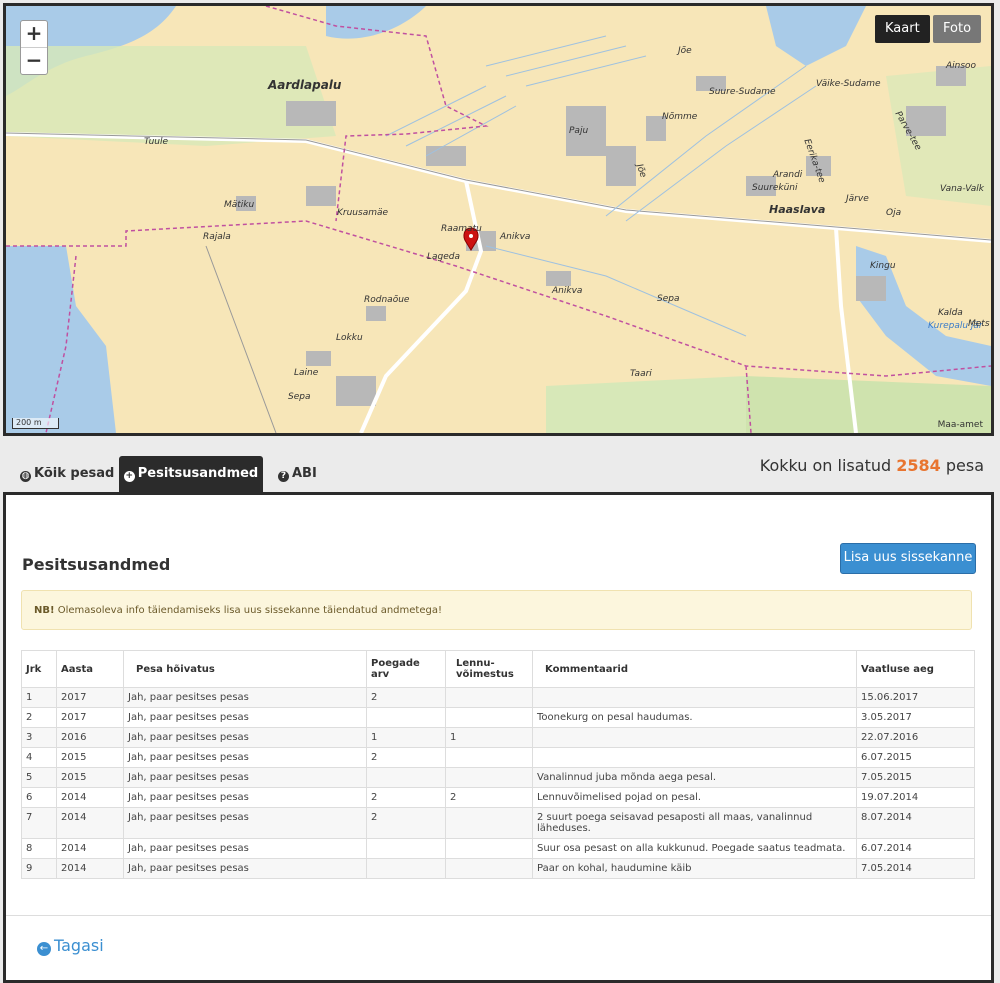  What do you see at coordinates (685, 51) in the screenshot?
I see `map-label: Jõe` at bounding box center [685, 51].